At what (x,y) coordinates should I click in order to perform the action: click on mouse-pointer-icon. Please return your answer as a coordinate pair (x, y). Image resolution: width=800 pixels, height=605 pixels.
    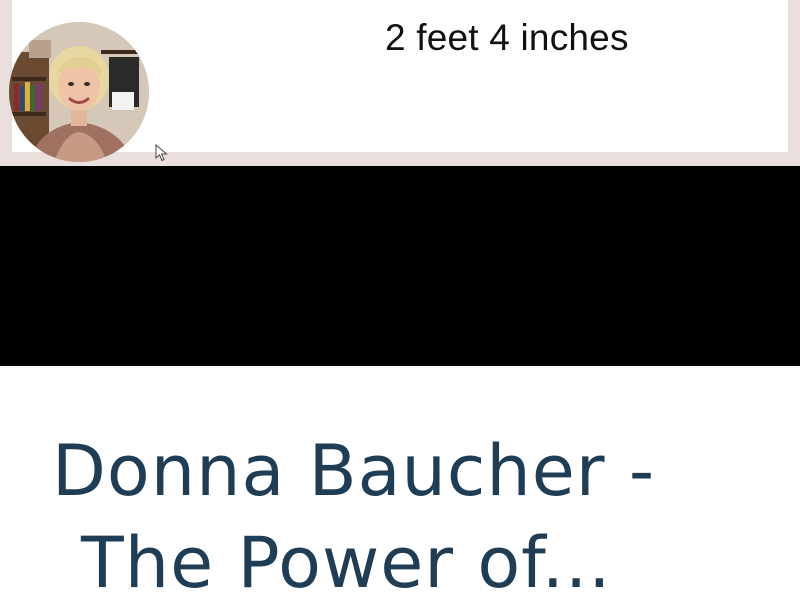
    Looking at the image, I should click on (161, 153).